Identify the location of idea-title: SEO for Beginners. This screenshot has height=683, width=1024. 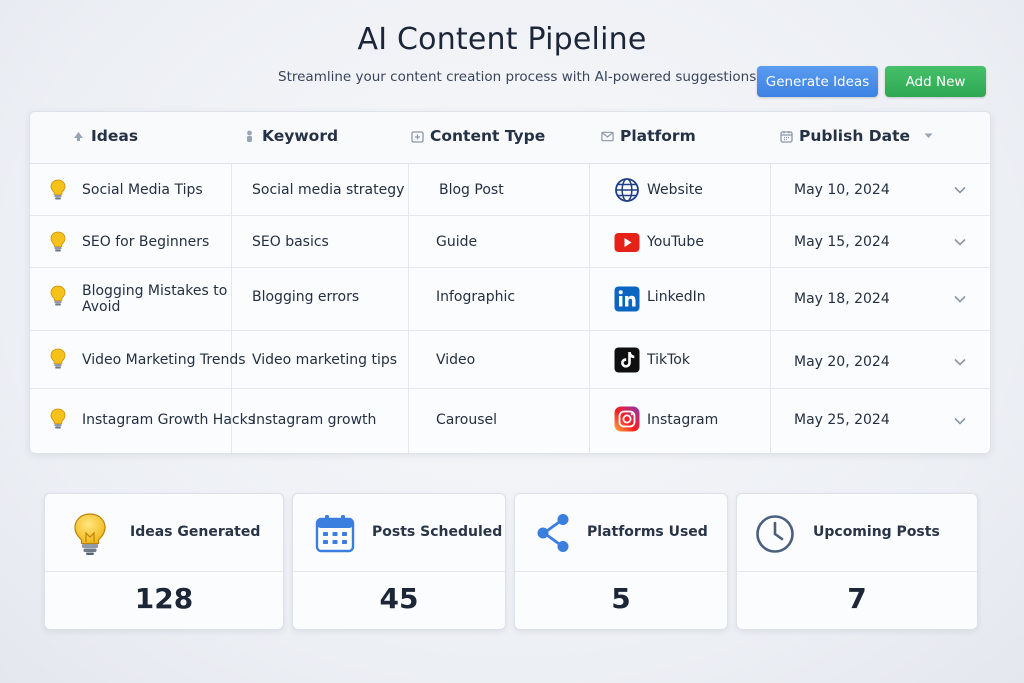
(146, 242).